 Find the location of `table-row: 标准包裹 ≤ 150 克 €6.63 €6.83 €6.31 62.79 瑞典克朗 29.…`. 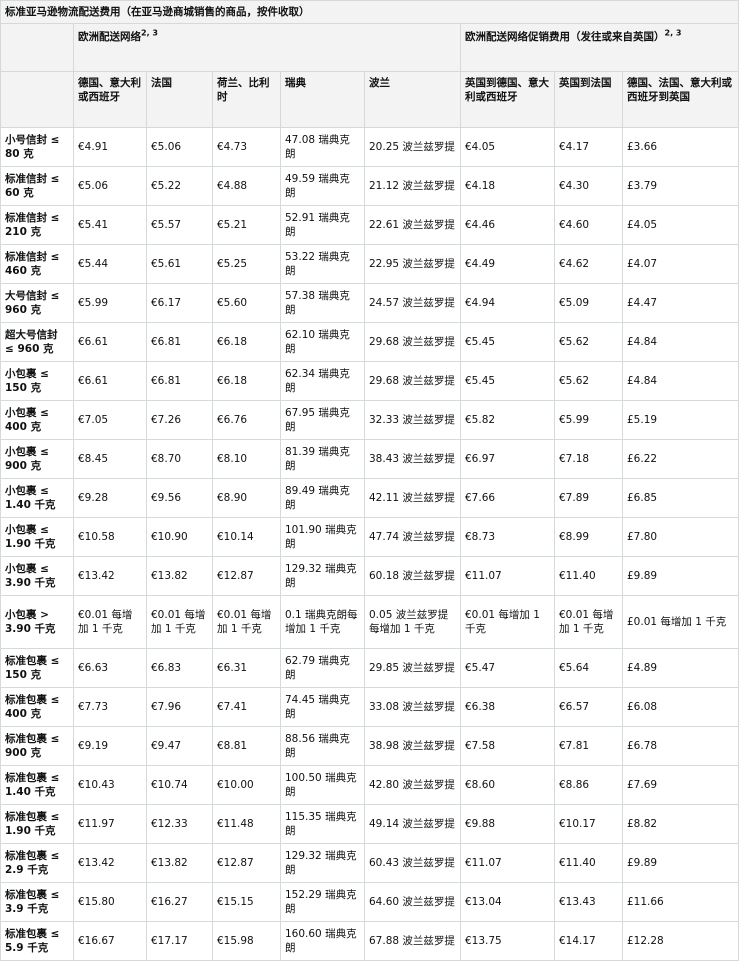

table-row: 标准包裹 ≤ 150 克 €6.63 €6.83 €6.31 62.79 瑞典克朗 29.… is located at coordinates (370, 668).